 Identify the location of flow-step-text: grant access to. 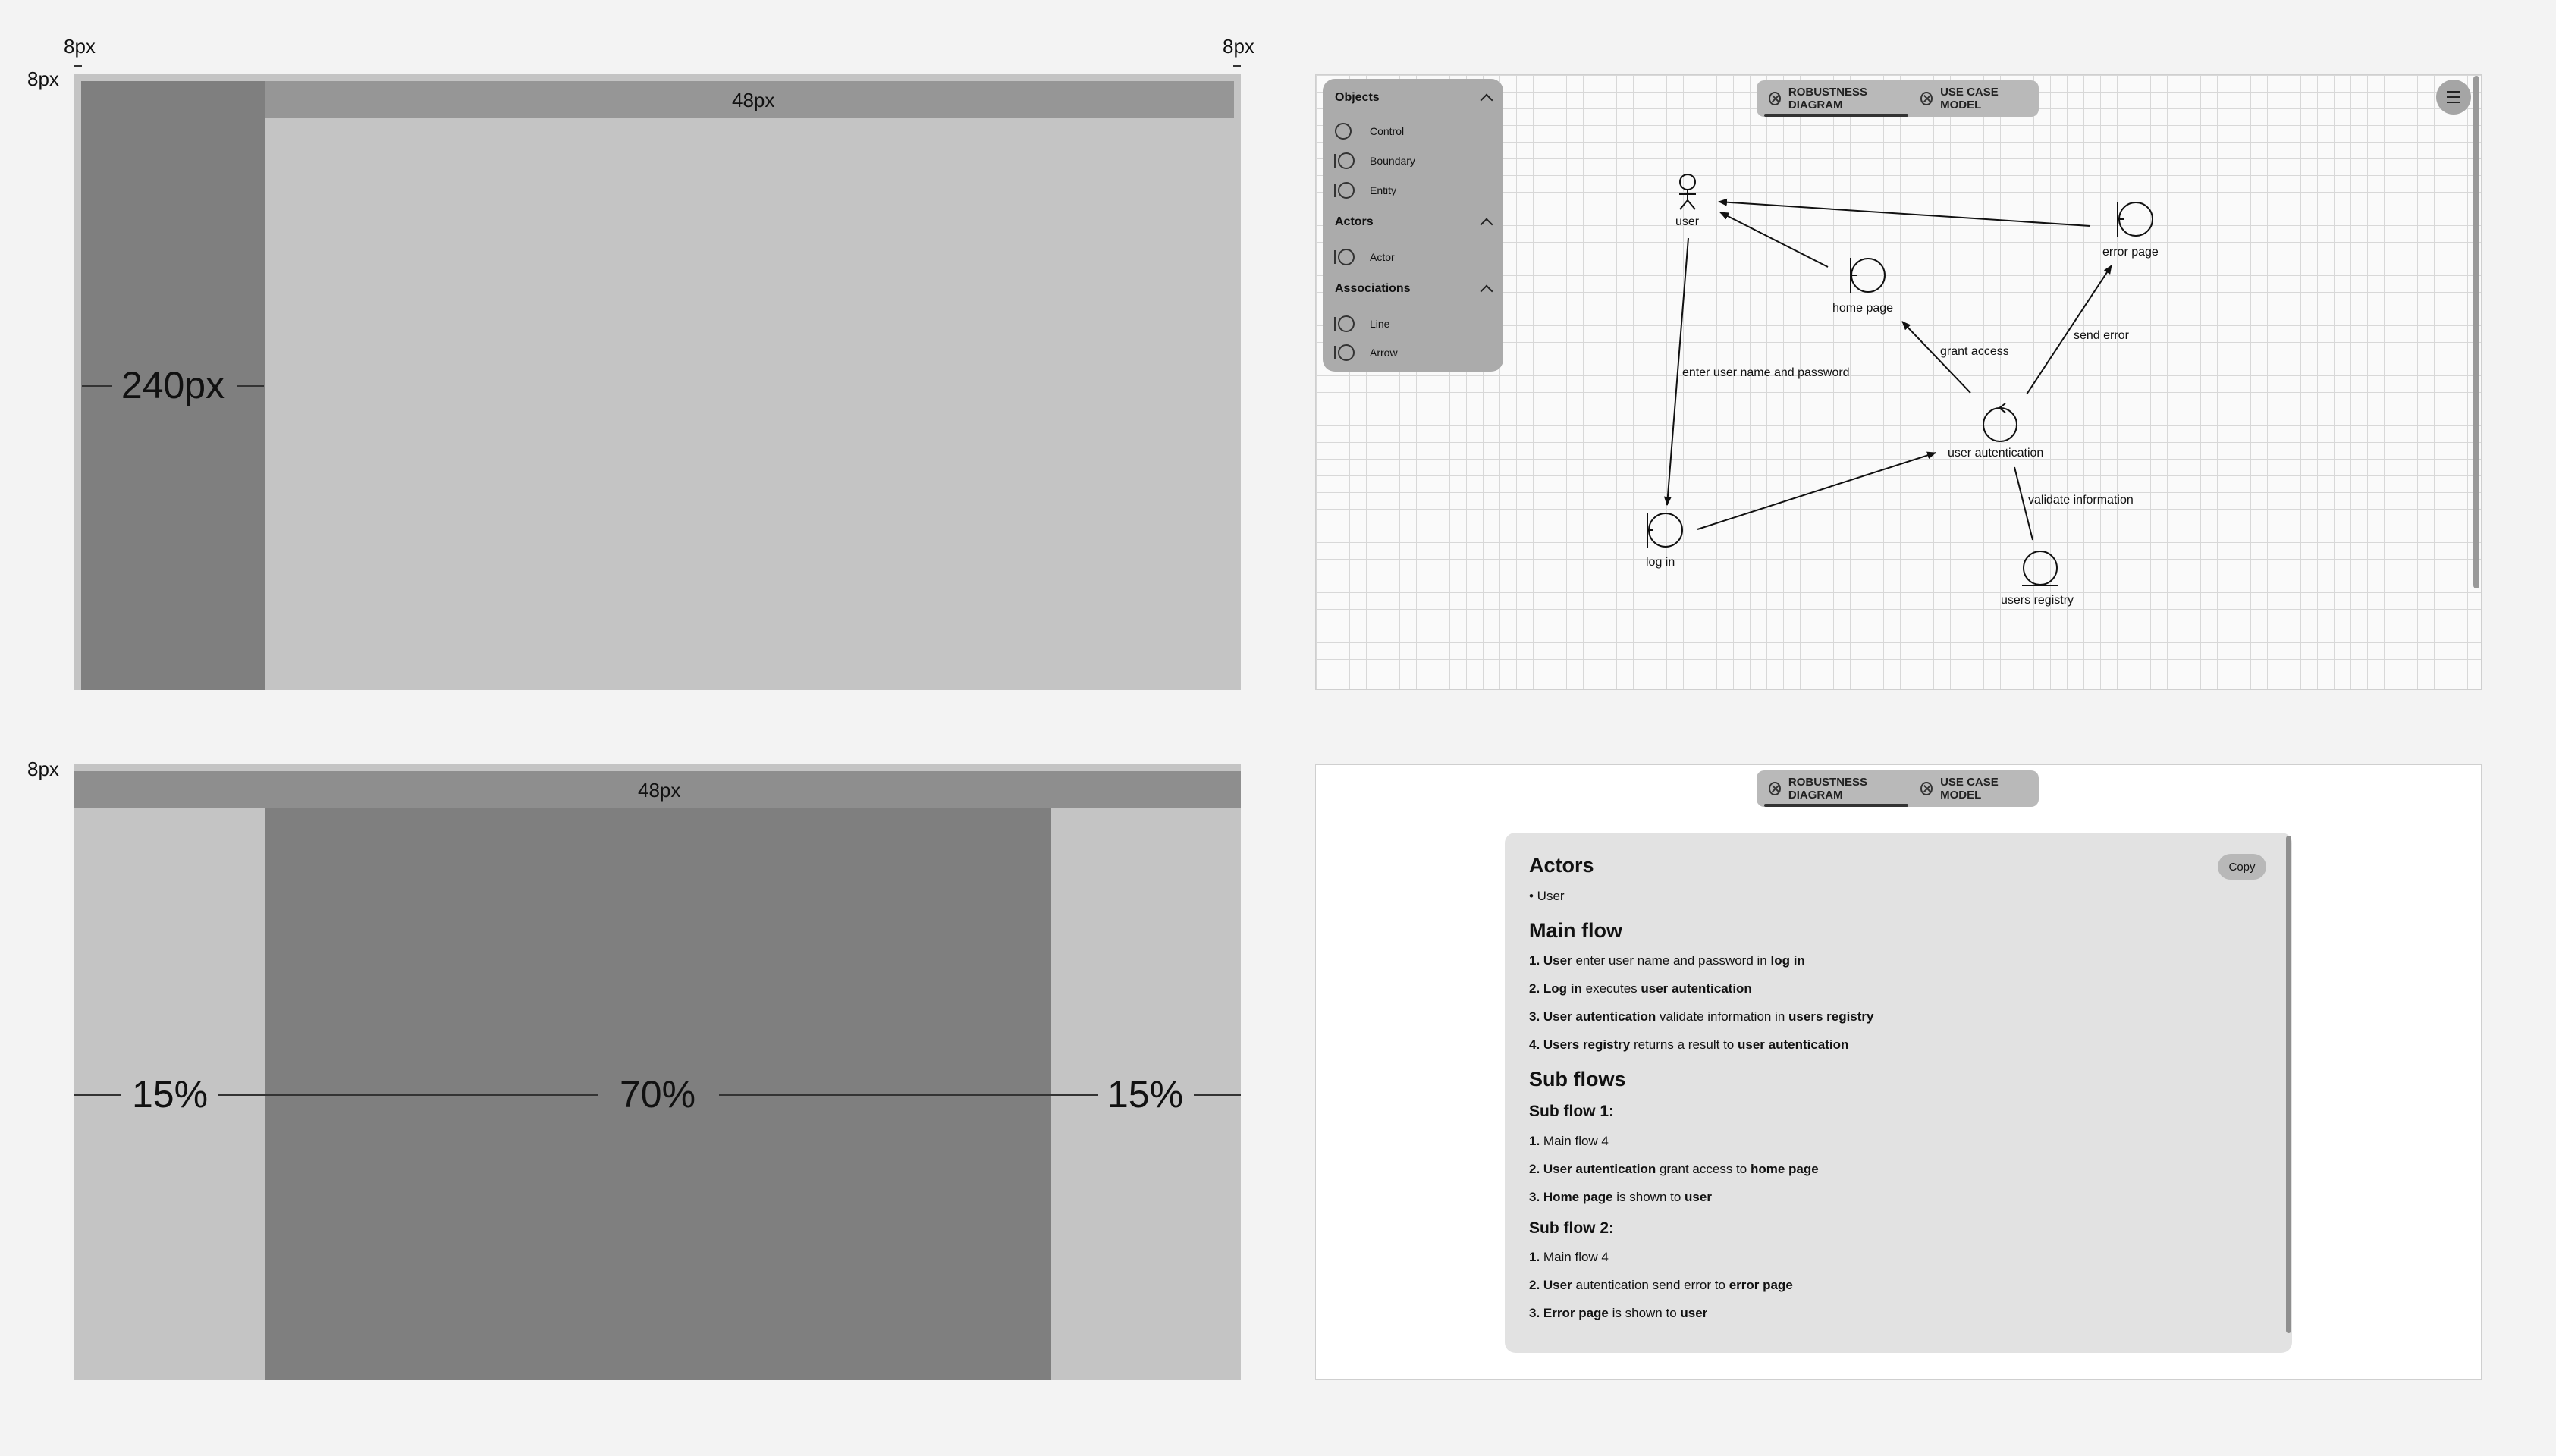
(1704, 1169).